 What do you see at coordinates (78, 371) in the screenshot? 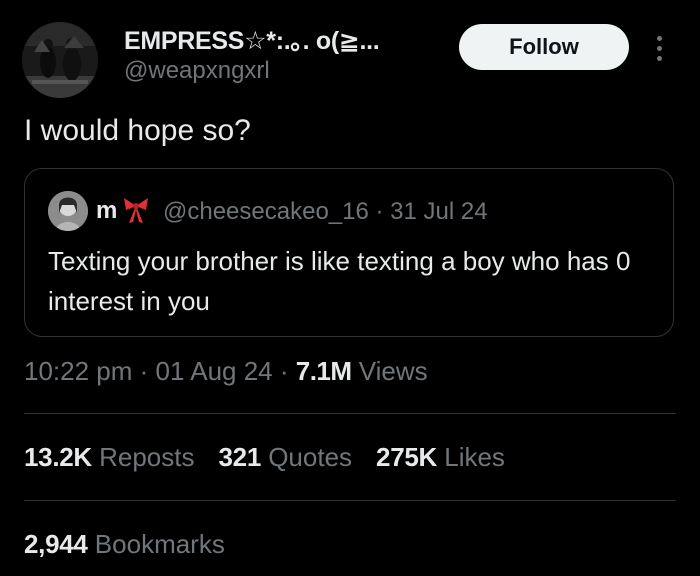
I see `tweet-time: 10:22 pm` at bounding box center [78, 371].